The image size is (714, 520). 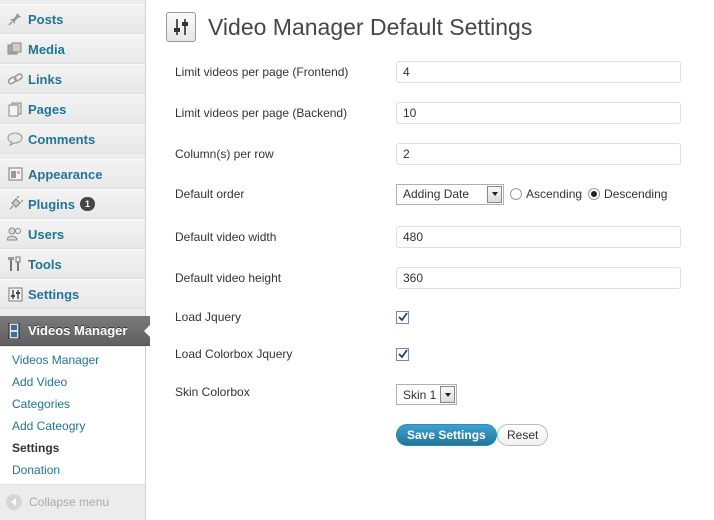 What do you see at coordinates (538, 278) in the screenshot?
I see `video-height-input` at bounding box center [538, 278].